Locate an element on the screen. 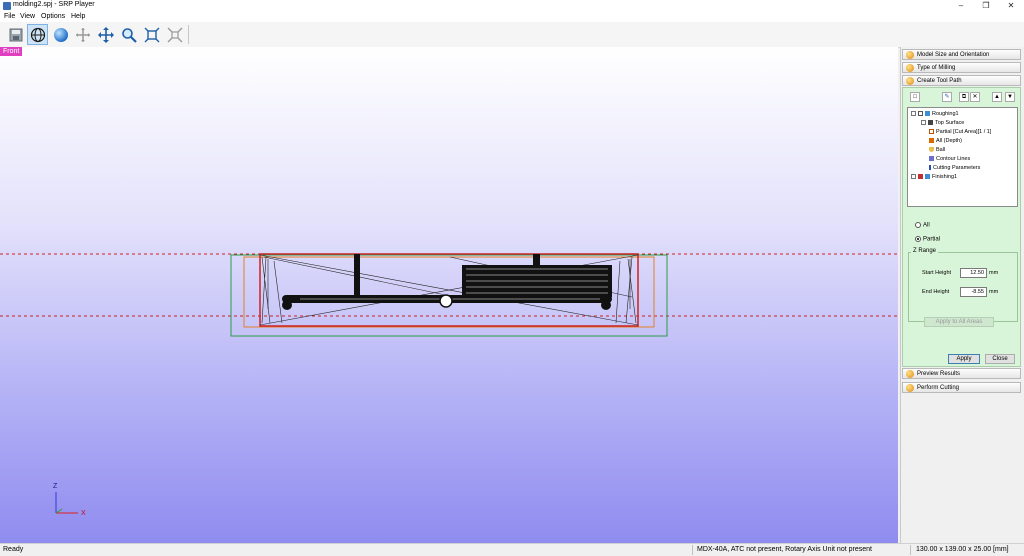  fit-button is located at coordinates (151, 34).